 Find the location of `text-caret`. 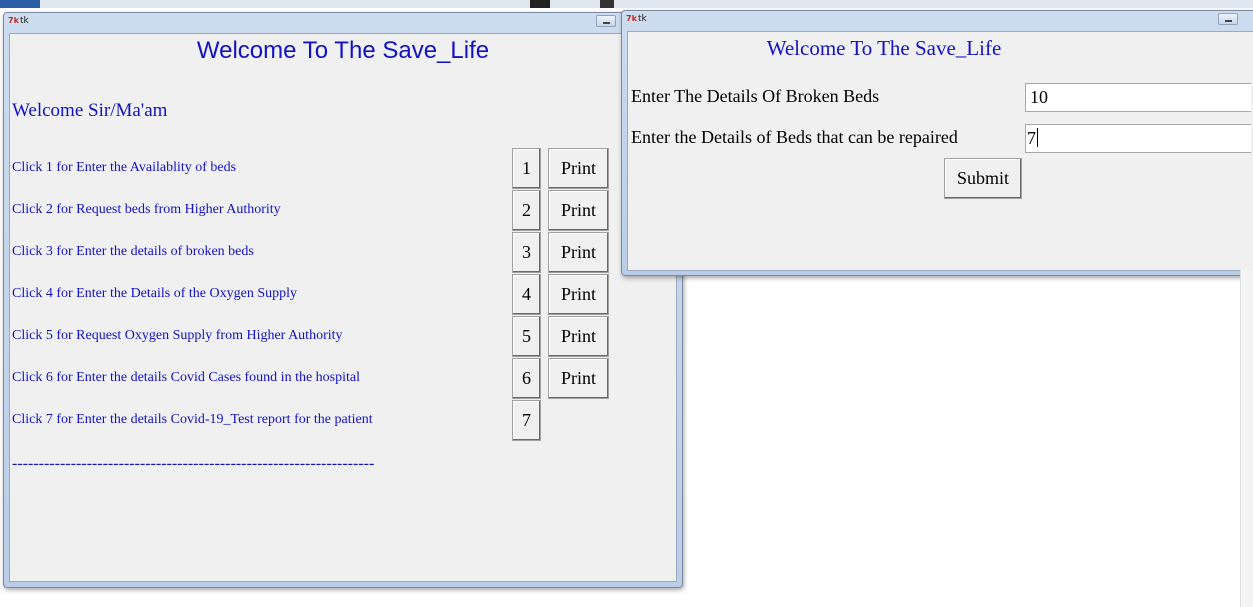

text-caret is located at coordinates (1037, 137).